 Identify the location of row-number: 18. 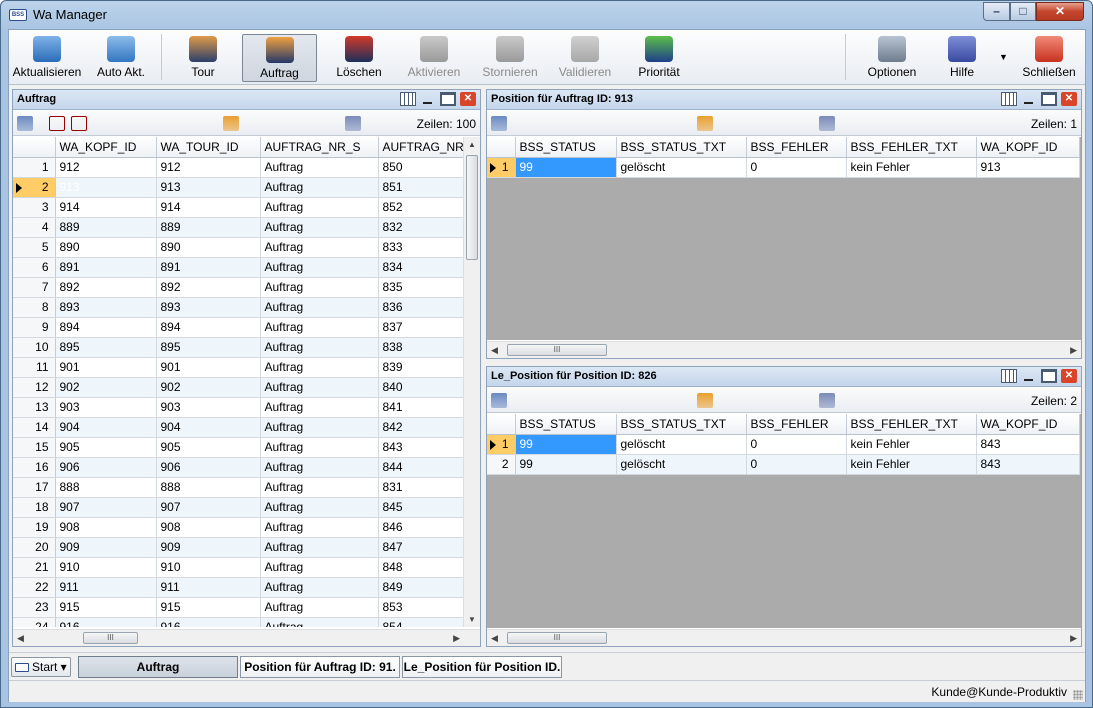
(34, 507).